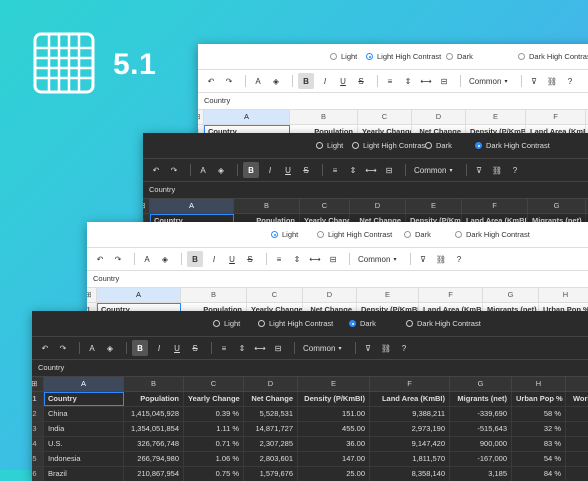  Describe the element at coordinates (38, 474) in the screenshot. I see `row-number: 6` at that location.